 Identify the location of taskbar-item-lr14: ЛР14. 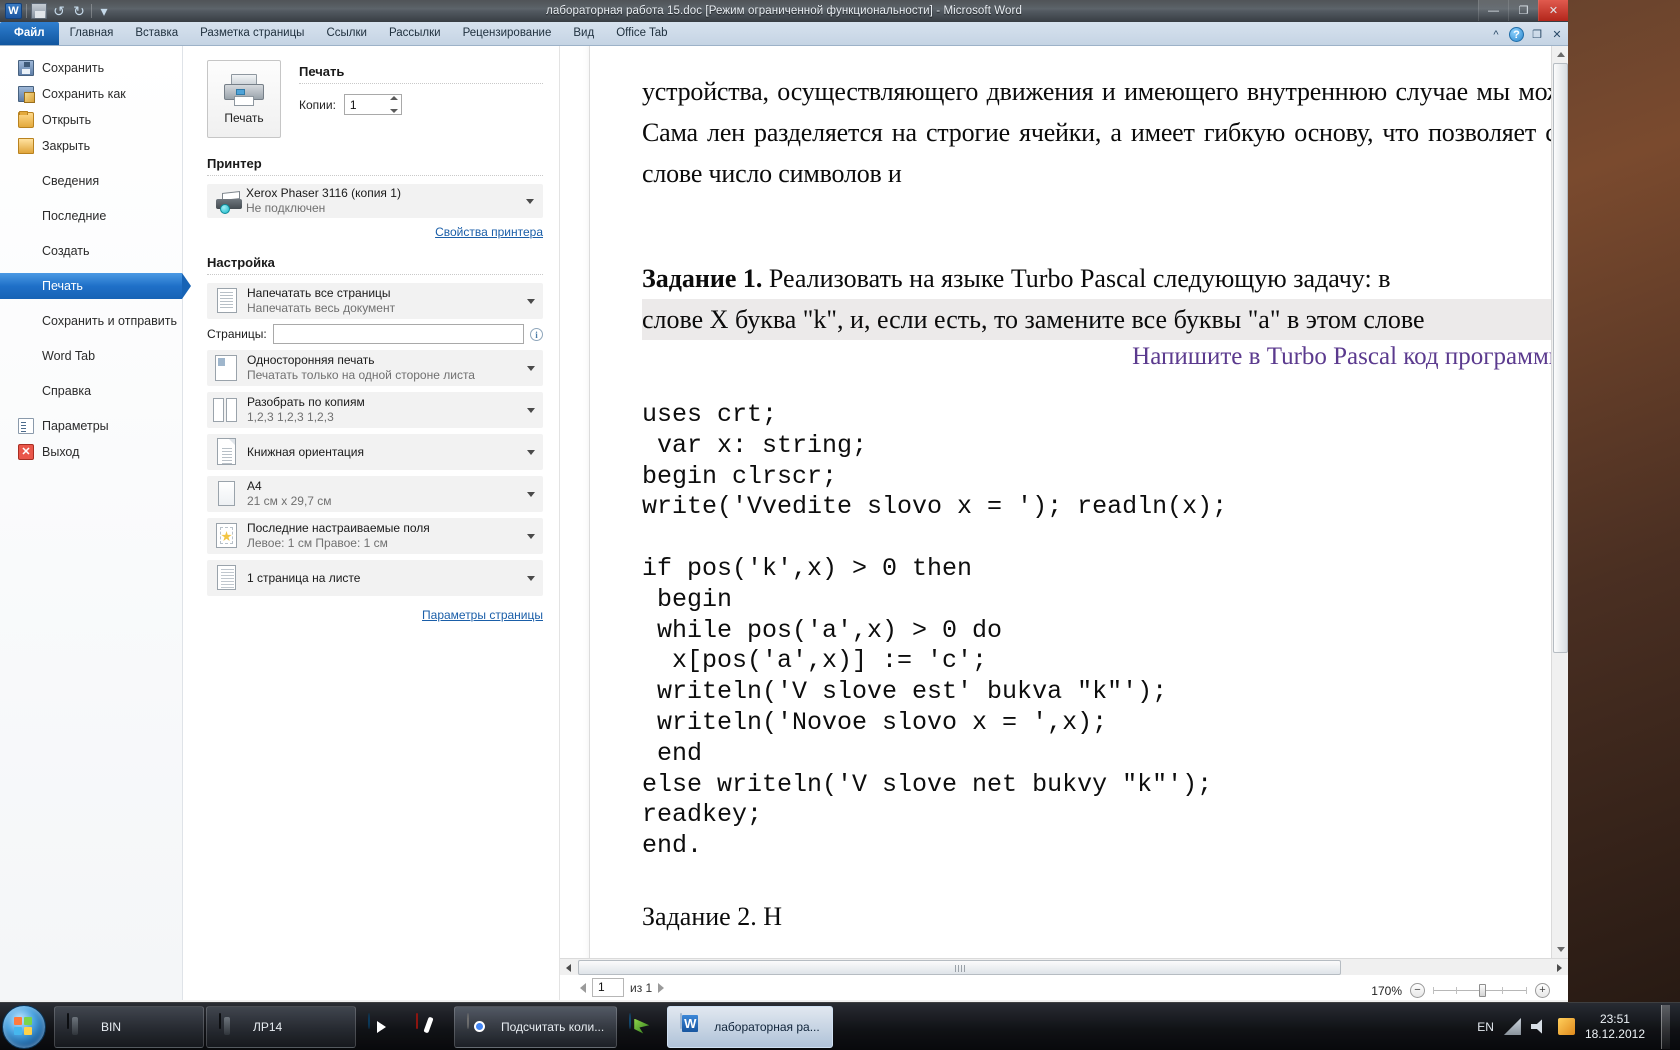
(281, 1026).